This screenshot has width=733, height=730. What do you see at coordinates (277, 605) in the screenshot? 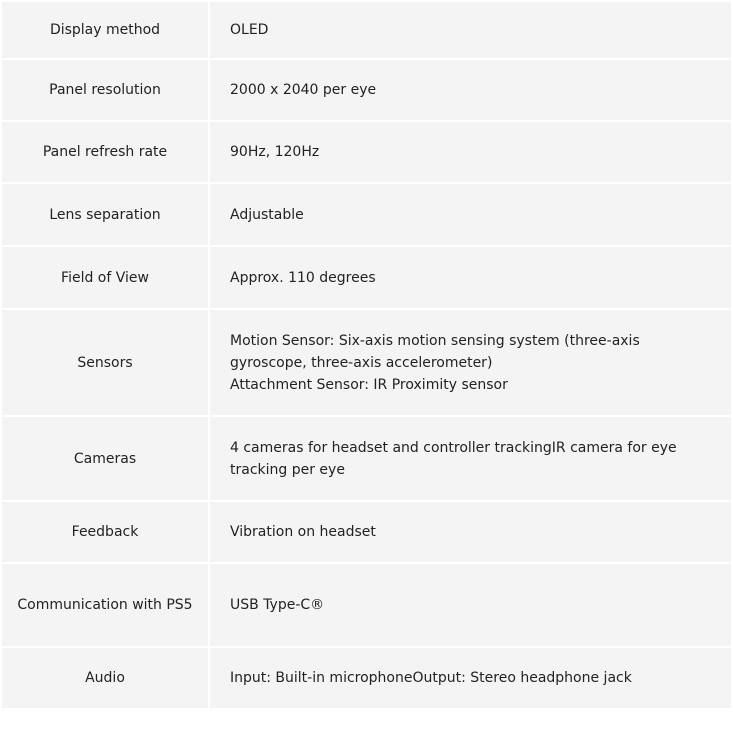
I see `spec-value-line: USB Type-C®` at bounding box center [277, 605].